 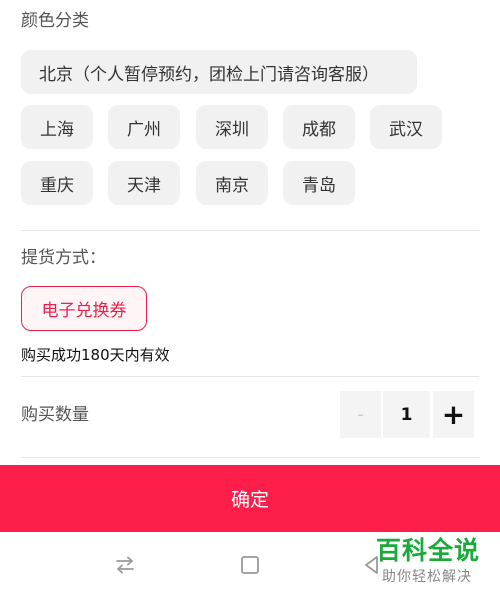 What do you see at coordinates (95, 355) in the screenshot?
I see `validity-note: 购买成功180天内有效` at bounding box center [95, 355].